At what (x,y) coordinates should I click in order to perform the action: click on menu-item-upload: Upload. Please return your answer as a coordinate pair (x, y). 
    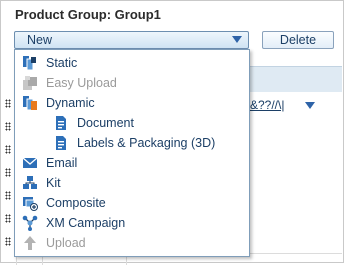
    Looking at the image, I should click on (132, 243).